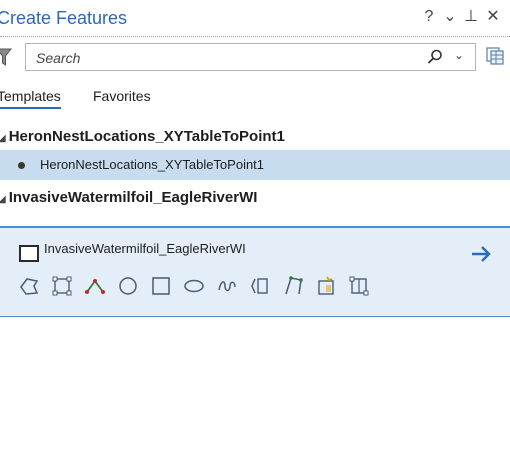 The image size is (510, 461). What do you see at coordinates (255, 18) in the screenshot?
I see `pane-title-bar: Create Features ? ⌄ ⊥ ✕` at bounding box center [255, 18].